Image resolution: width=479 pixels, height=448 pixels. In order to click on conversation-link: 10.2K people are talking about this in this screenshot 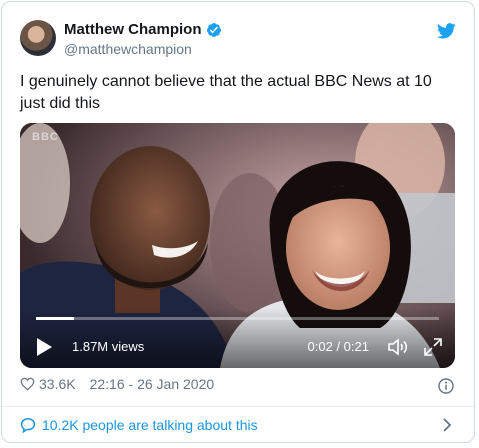, I will do `click(139, 425)`.